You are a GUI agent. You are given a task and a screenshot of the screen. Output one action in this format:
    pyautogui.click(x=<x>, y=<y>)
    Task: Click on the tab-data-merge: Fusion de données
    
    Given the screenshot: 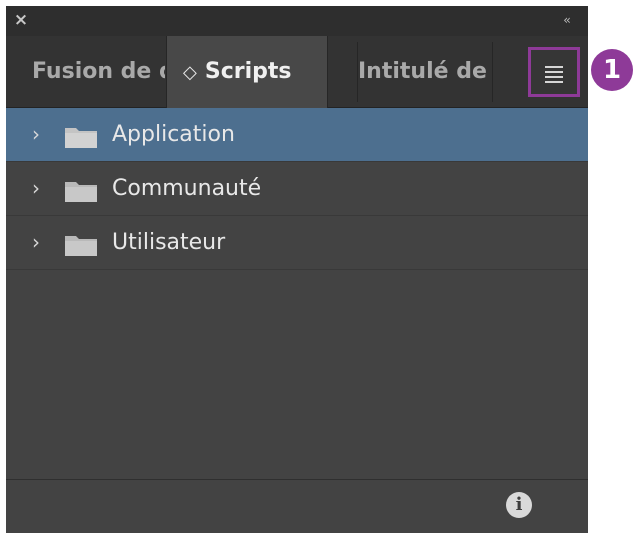 What is the action you would take?
    pyautogui.click(x=98, y=72)
    